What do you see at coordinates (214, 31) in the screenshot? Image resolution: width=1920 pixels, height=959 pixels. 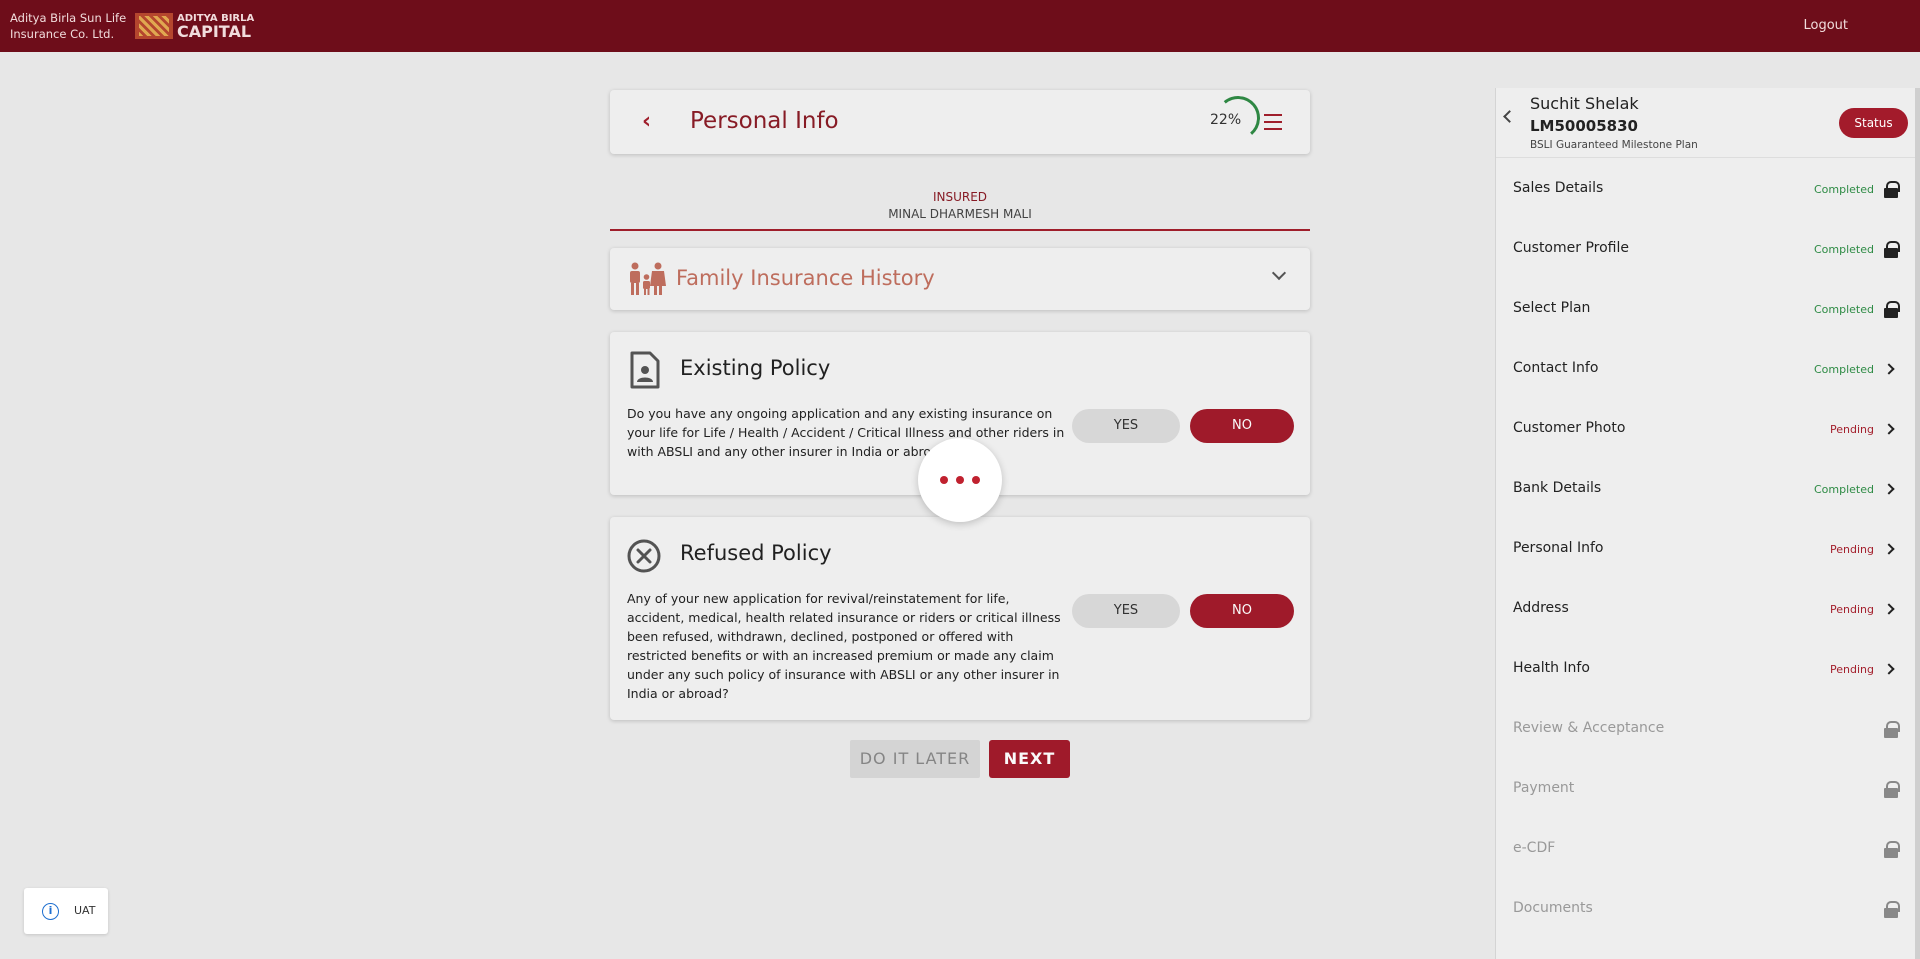 I see `logo-line-2: CAPITAL` at bounding box center [214, 31].